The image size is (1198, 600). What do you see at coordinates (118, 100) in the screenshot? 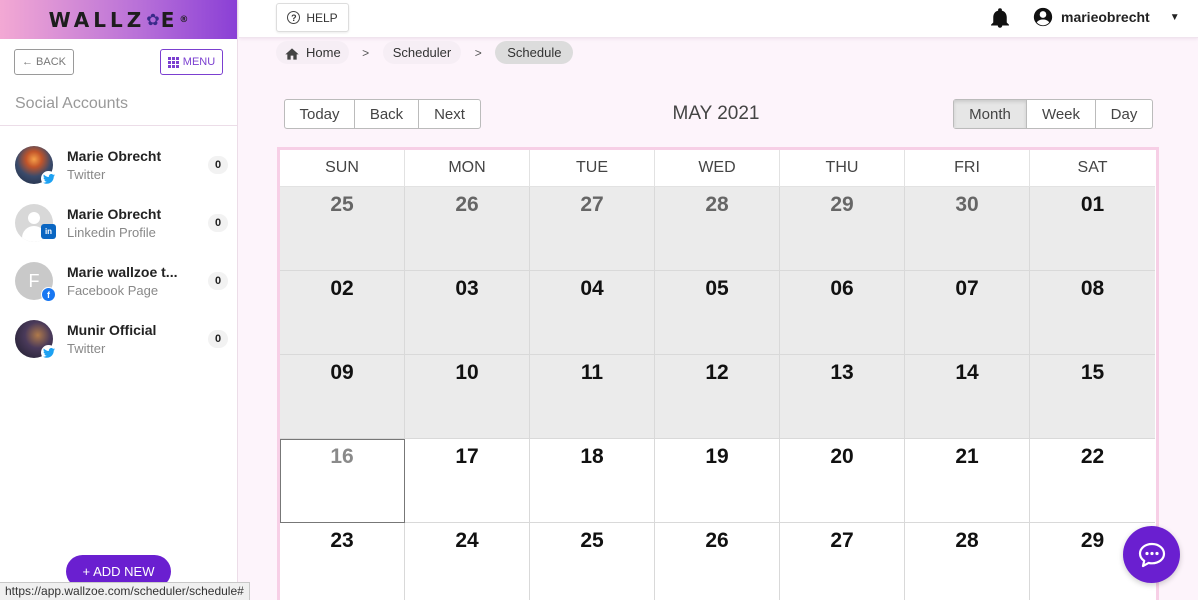
I see `social-accounts-title: Social Accounts` at bounding box center [118, 100].